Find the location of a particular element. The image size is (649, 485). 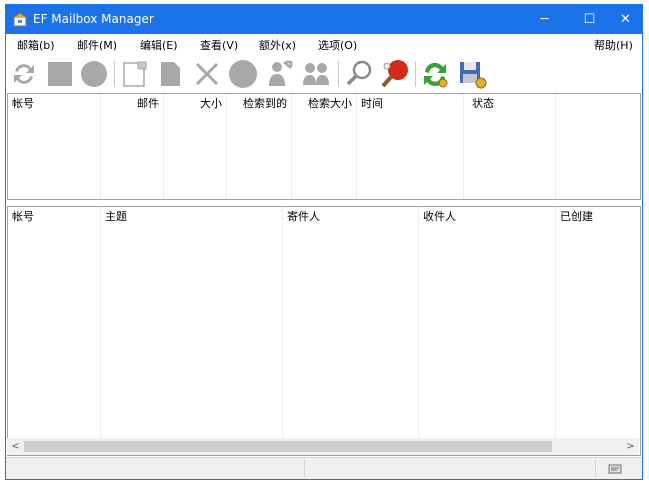

column-header-messages: 邮件 is located at coordinates (132, 104).